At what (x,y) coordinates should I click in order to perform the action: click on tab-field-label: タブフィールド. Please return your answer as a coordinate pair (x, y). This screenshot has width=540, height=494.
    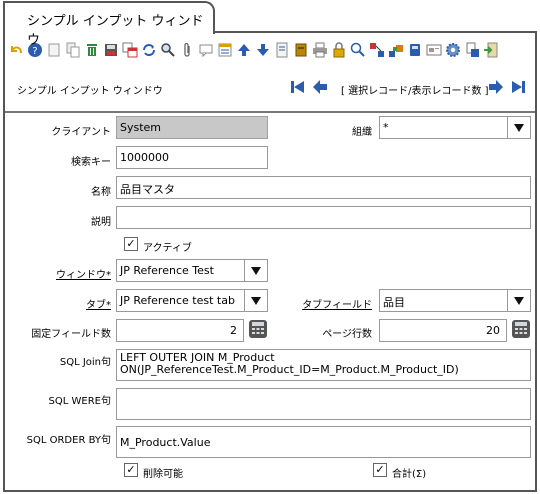
    Looking at the image, I should click on (337, 303).